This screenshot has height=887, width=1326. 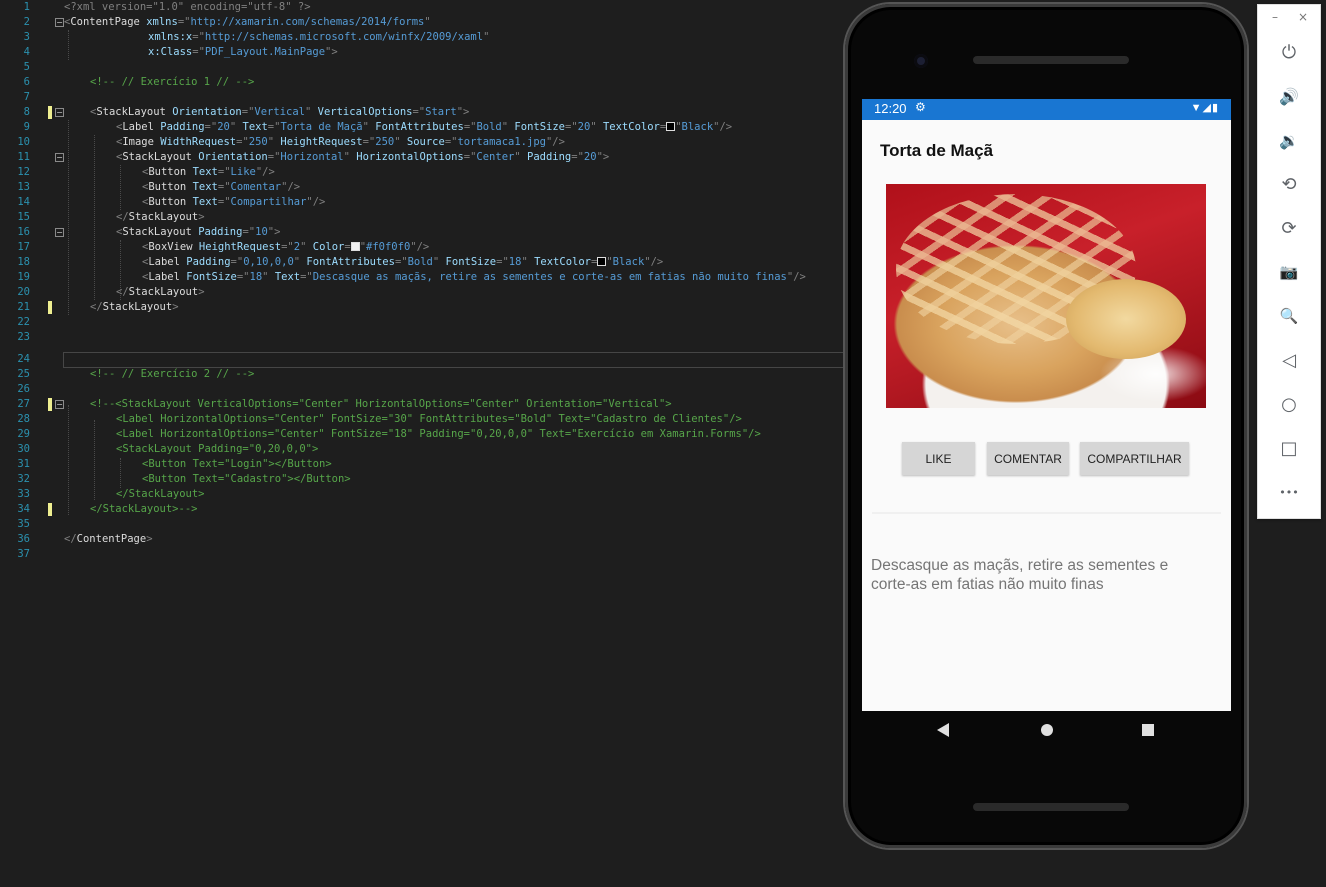 I want to click on code-line: 33 </StackLayout>, so click(x=423, y=494).